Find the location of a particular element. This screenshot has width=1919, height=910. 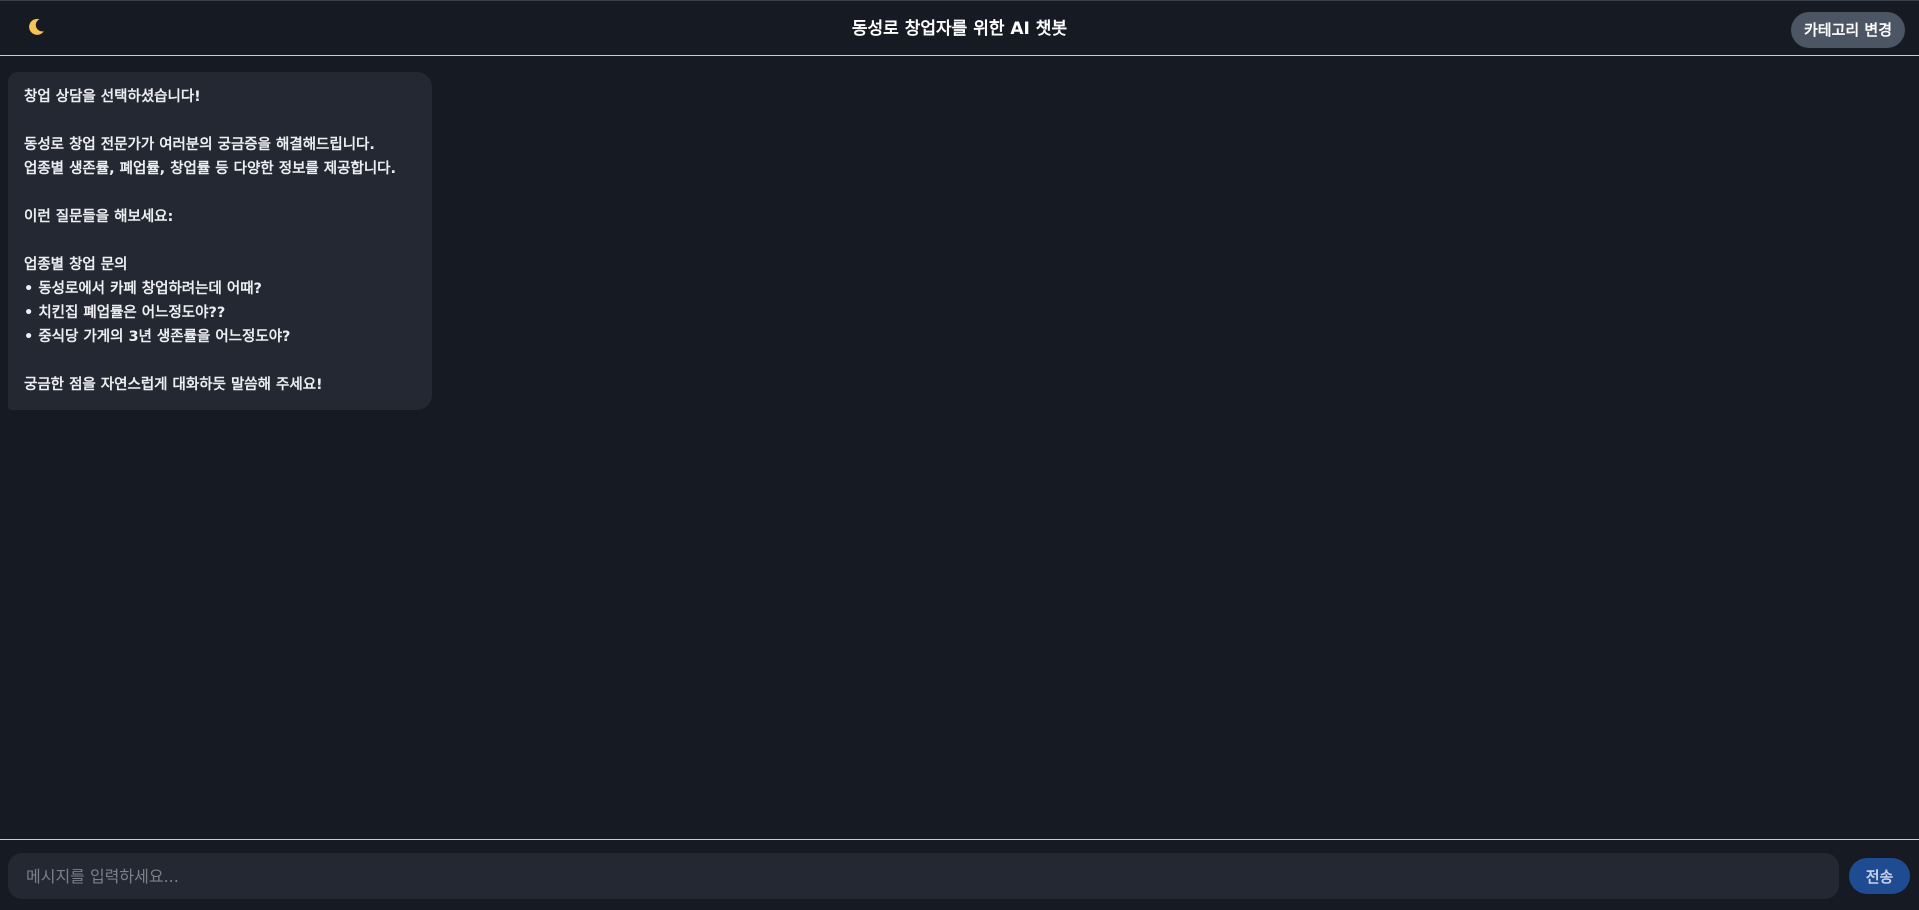

send-button: 전송 is located at coordinates (1879, 876).